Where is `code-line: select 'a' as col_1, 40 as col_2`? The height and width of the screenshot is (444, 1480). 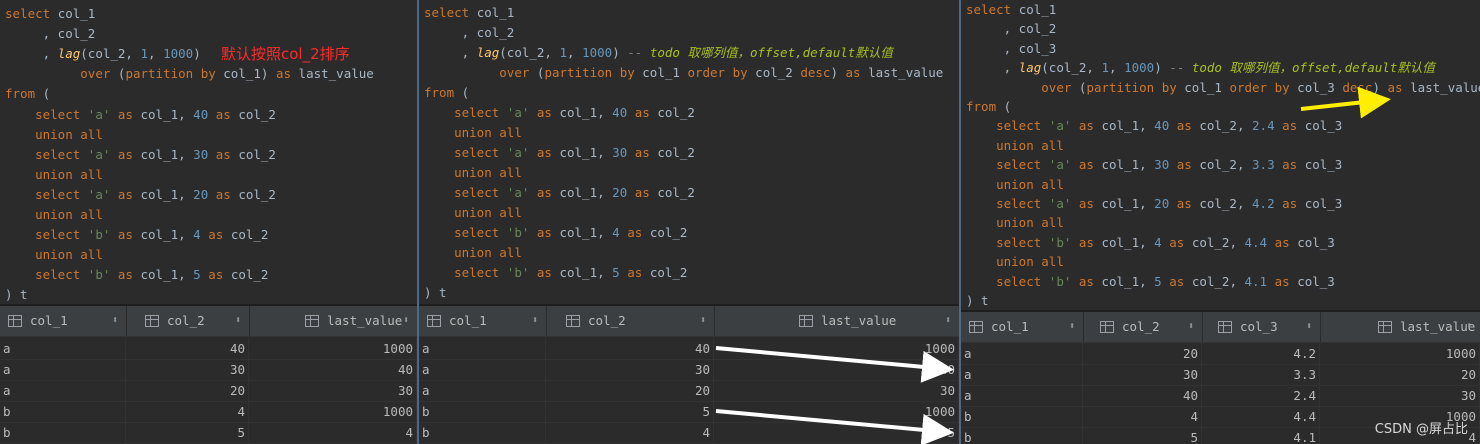
code-line: select 'a' as col_1, 40 as col_2 is located at coordinates (140, 115).